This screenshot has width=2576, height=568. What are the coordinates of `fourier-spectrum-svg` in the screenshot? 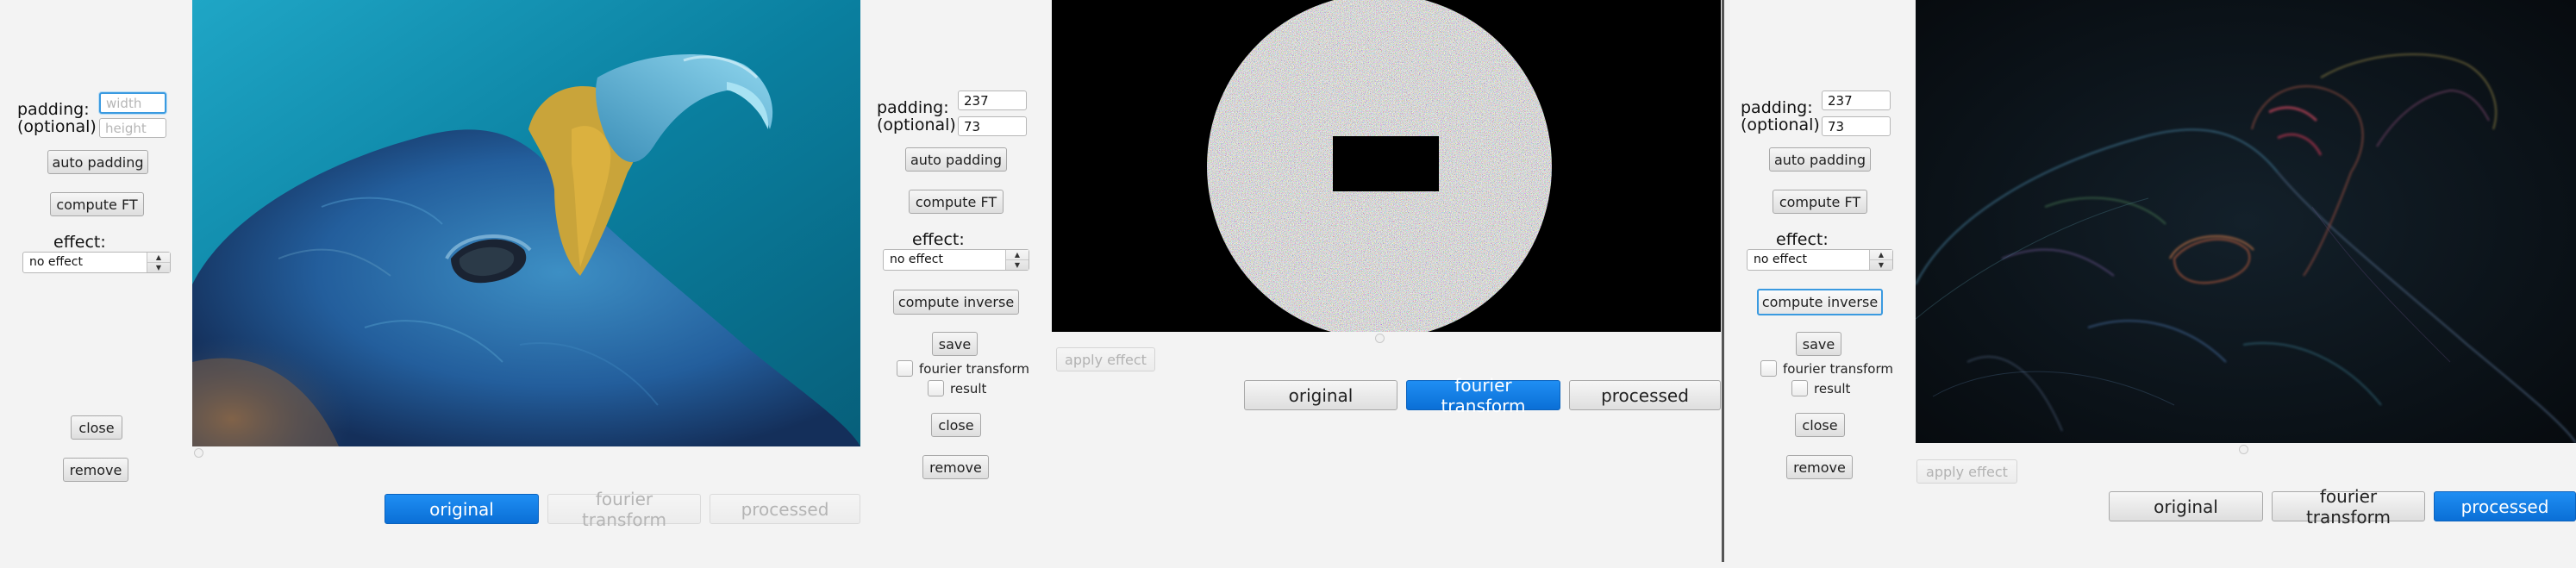 It's located at (1379, 166).